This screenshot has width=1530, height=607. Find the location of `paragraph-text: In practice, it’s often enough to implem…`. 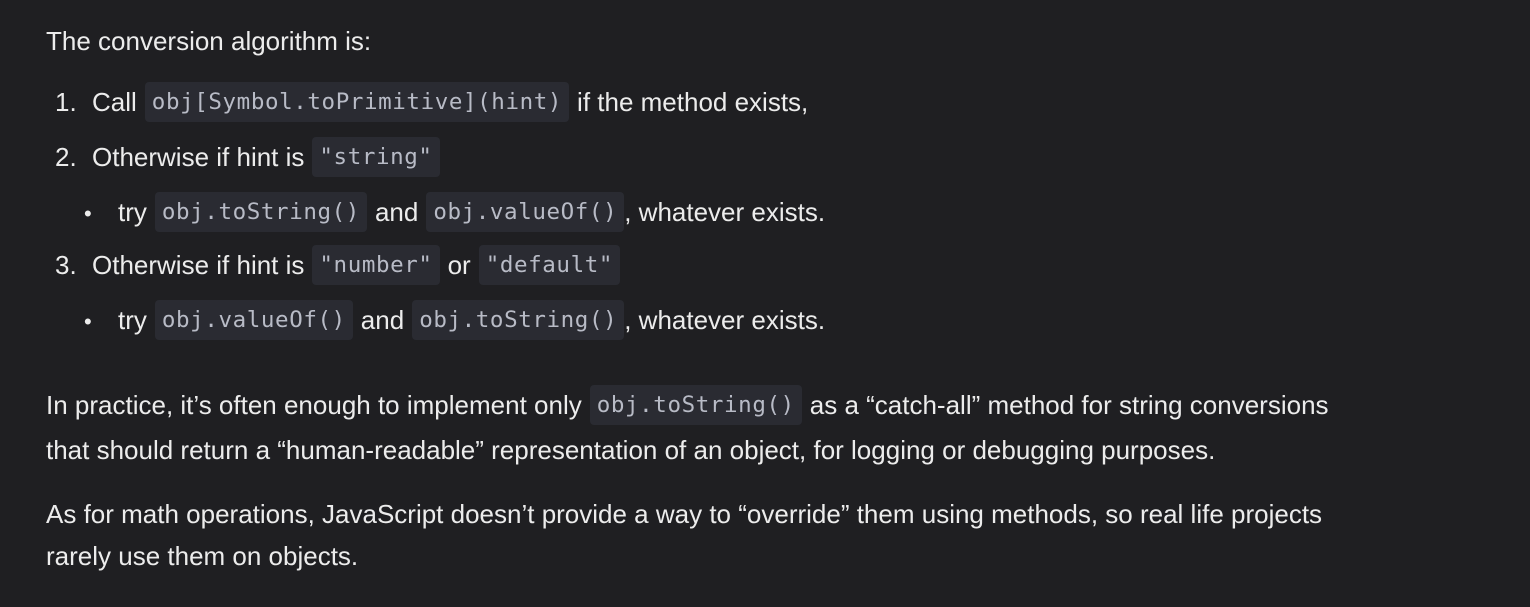

paragraph-text: In practice, it’s often enough to implem… is located at coordinates (314, 405).